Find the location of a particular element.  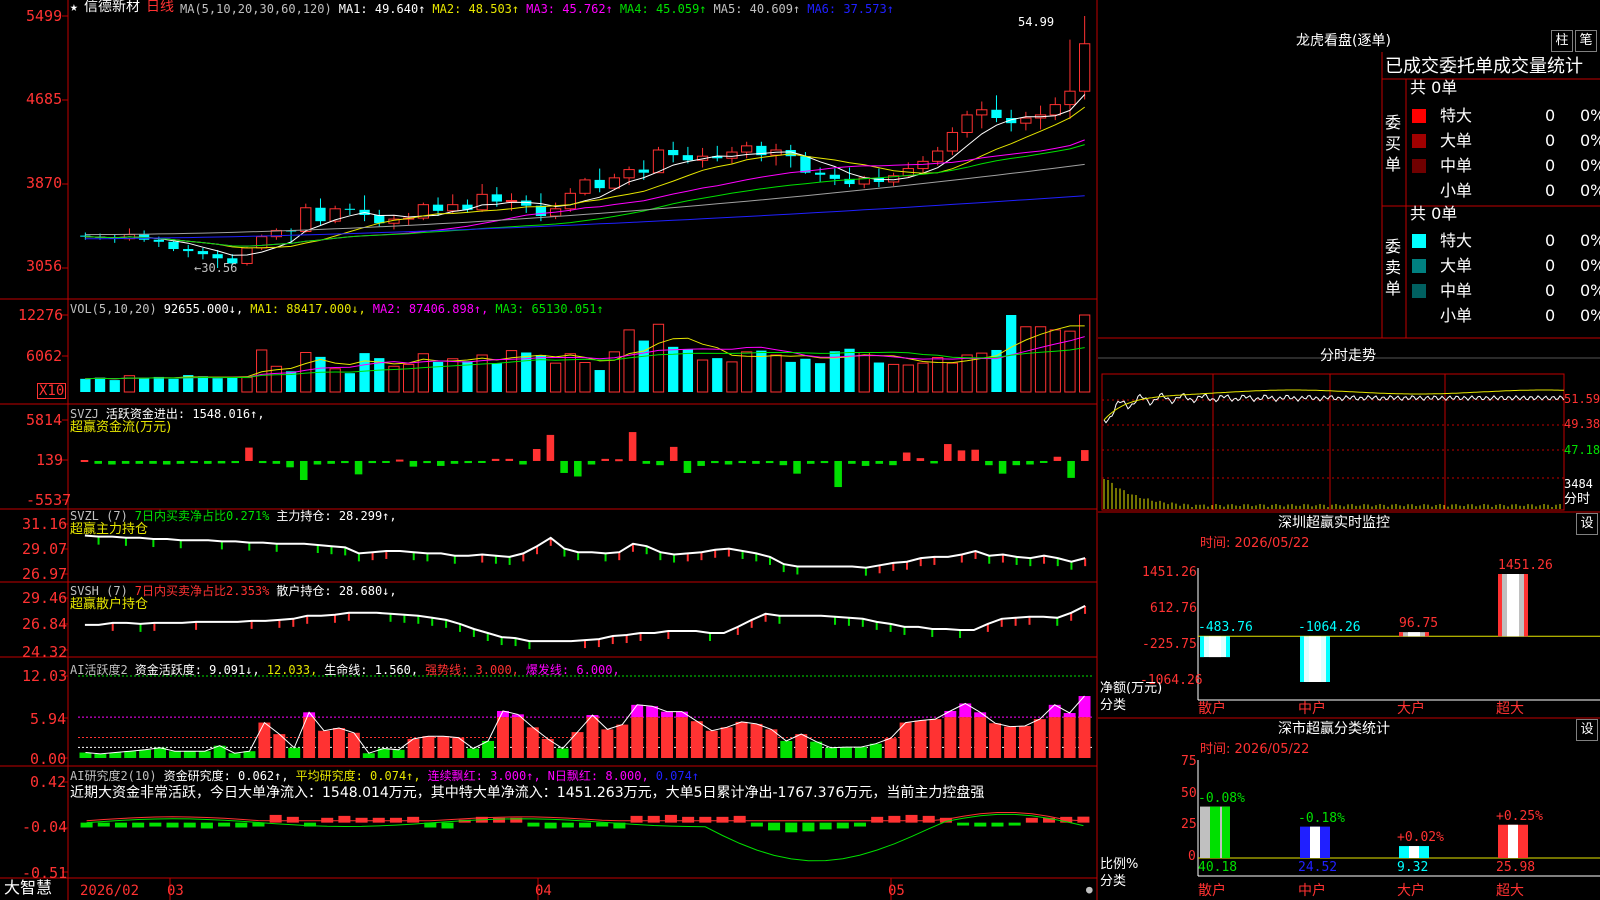

order-stats-tabs: 已成交委托单成交量统计 is located at coordinates (1484, 67).